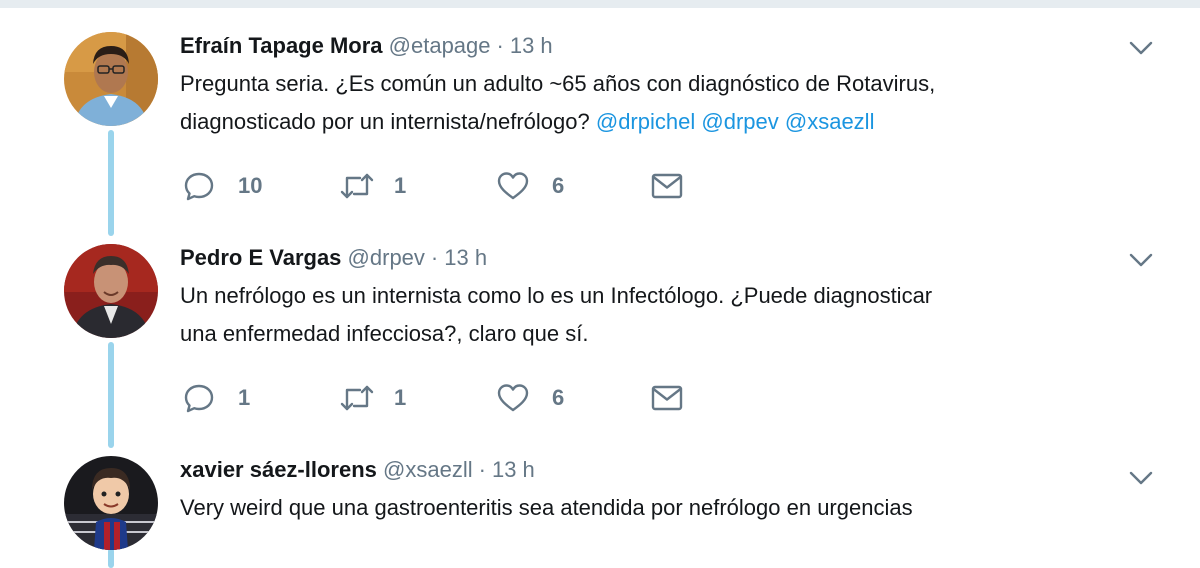 This screenshot has width=1200, height=568. What do you see at coordinates (440, 45) in the screenshot?
I see `username: @etapage` at bounding box center [440, 45].